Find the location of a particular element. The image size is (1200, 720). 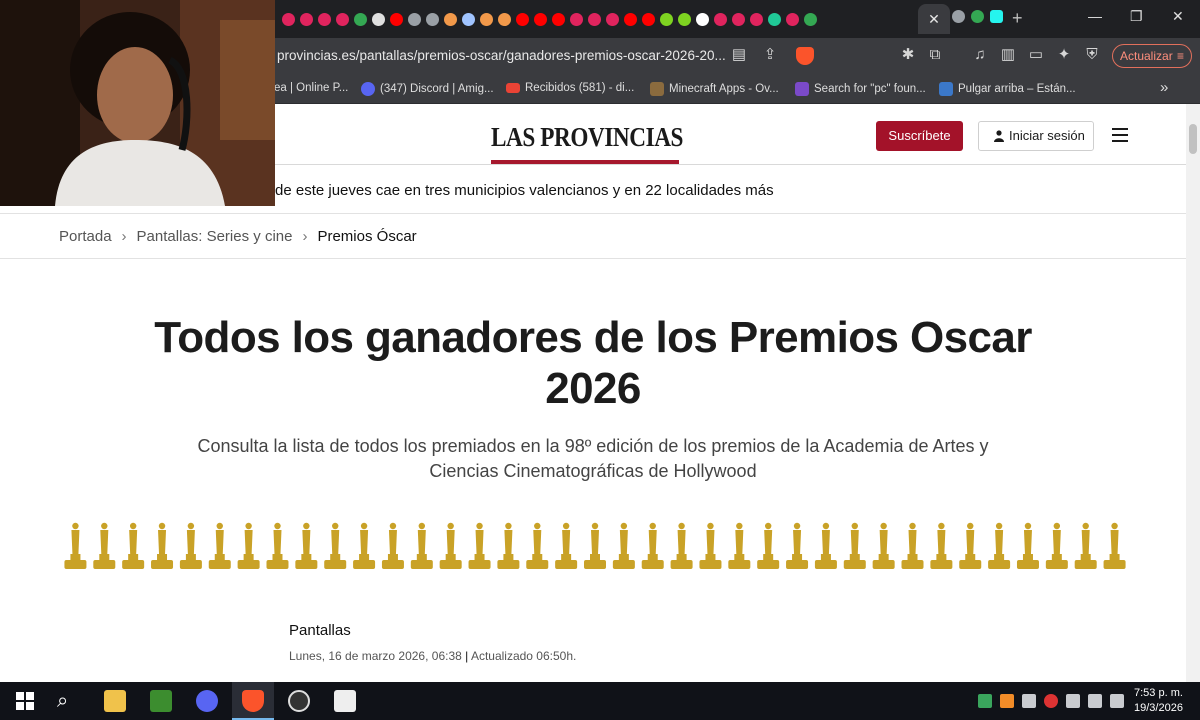

update-label: Actualizar is located at coordinates (1146, 56).